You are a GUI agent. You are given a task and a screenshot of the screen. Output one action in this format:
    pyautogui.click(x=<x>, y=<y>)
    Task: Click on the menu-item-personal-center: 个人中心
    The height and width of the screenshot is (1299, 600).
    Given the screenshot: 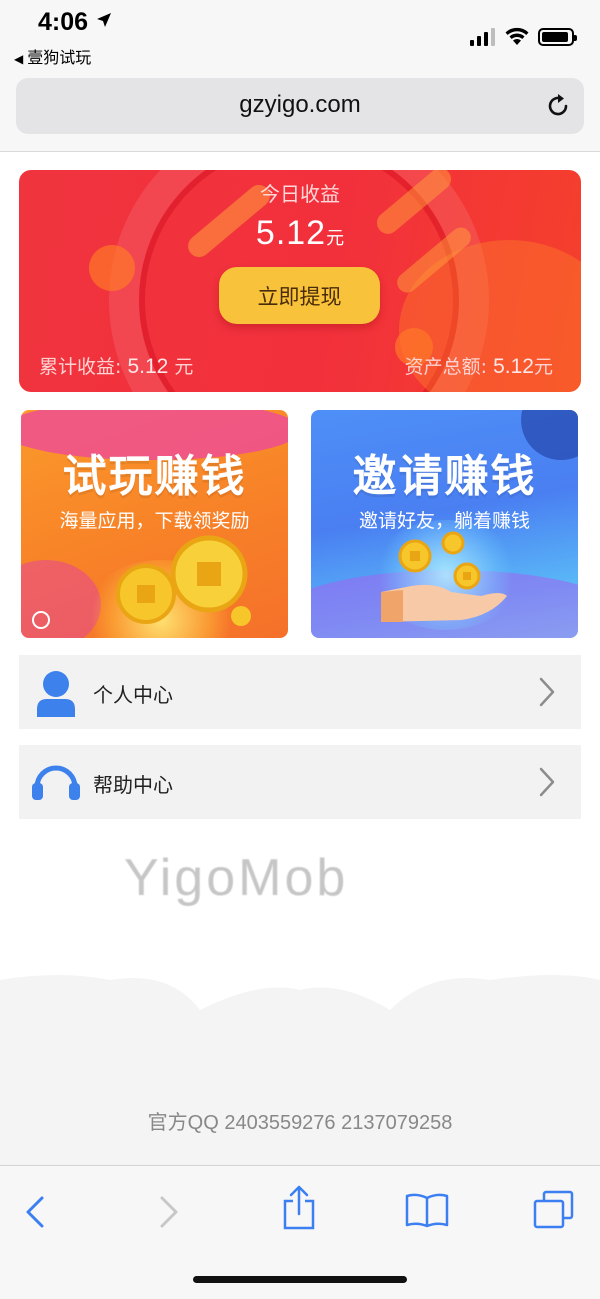 What is the action you would take?
    pyautogui.click(x=300, y=692)
    